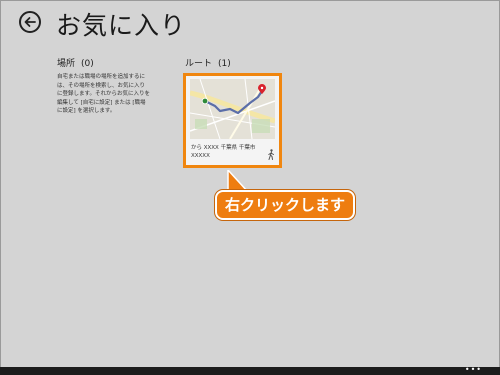 The width and height of the screenshot is (500, 375). What do you see at coordinates (224, 64) in the screenshot?
I see `routes-count: (1)` at bounding box center [224, 64].